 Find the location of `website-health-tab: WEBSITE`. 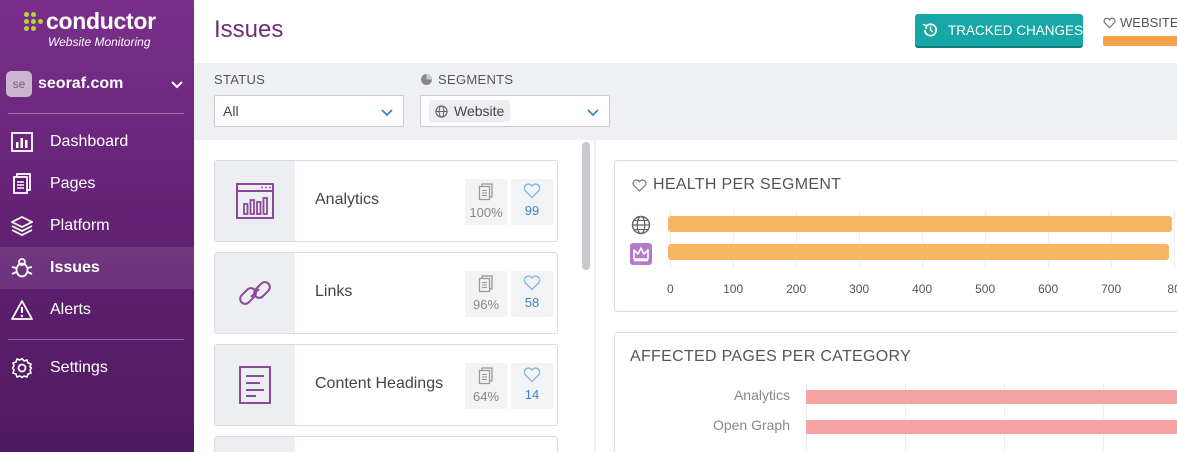

website-health-tab: WEBSITE is located at coordinates (1140, 22).